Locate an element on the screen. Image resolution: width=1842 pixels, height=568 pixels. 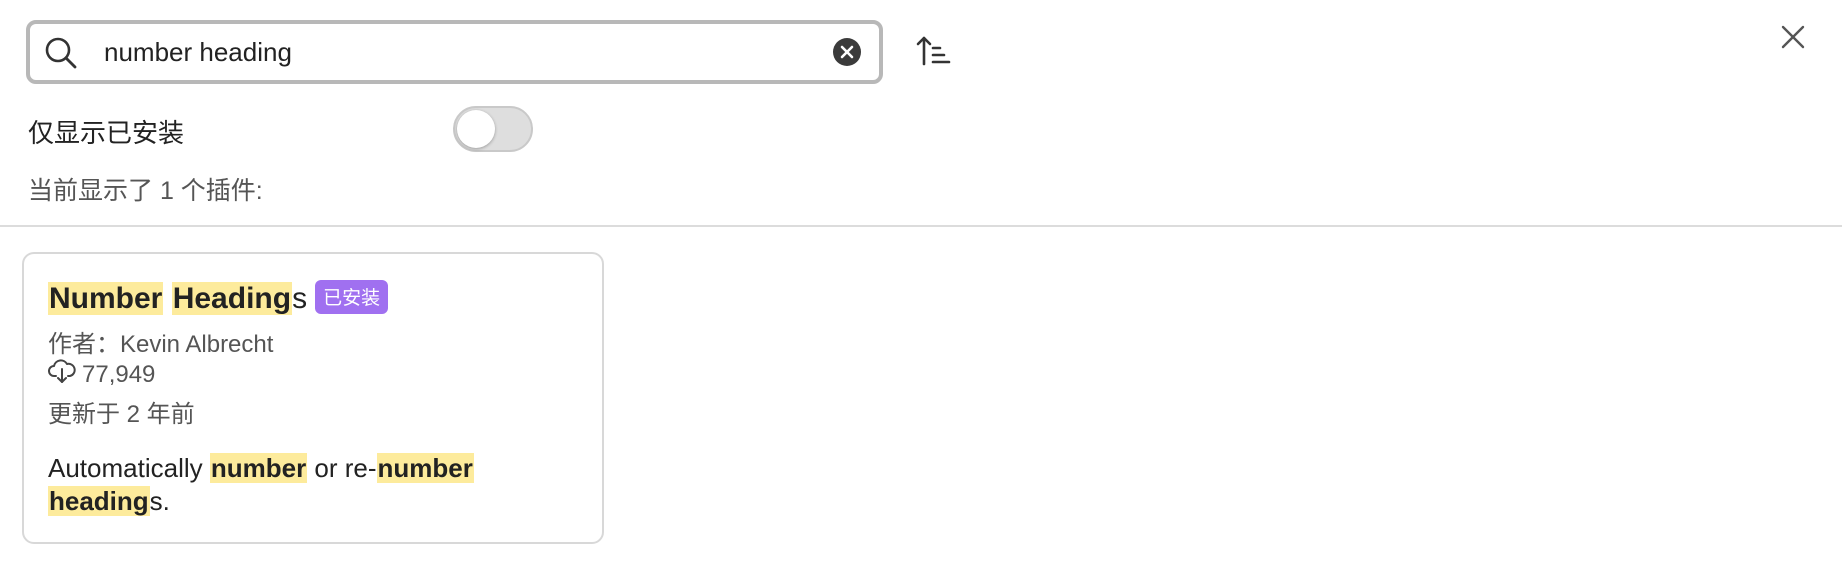
desc-text: Automatically is located at coordinates (129, 468).